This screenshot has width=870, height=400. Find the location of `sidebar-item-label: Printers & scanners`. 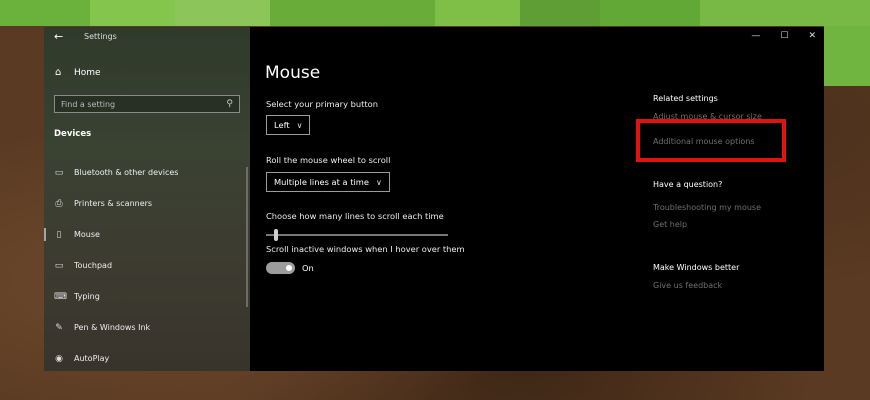

sidebar-item-label: Printers & scanners is located at coordinates (113, 203).